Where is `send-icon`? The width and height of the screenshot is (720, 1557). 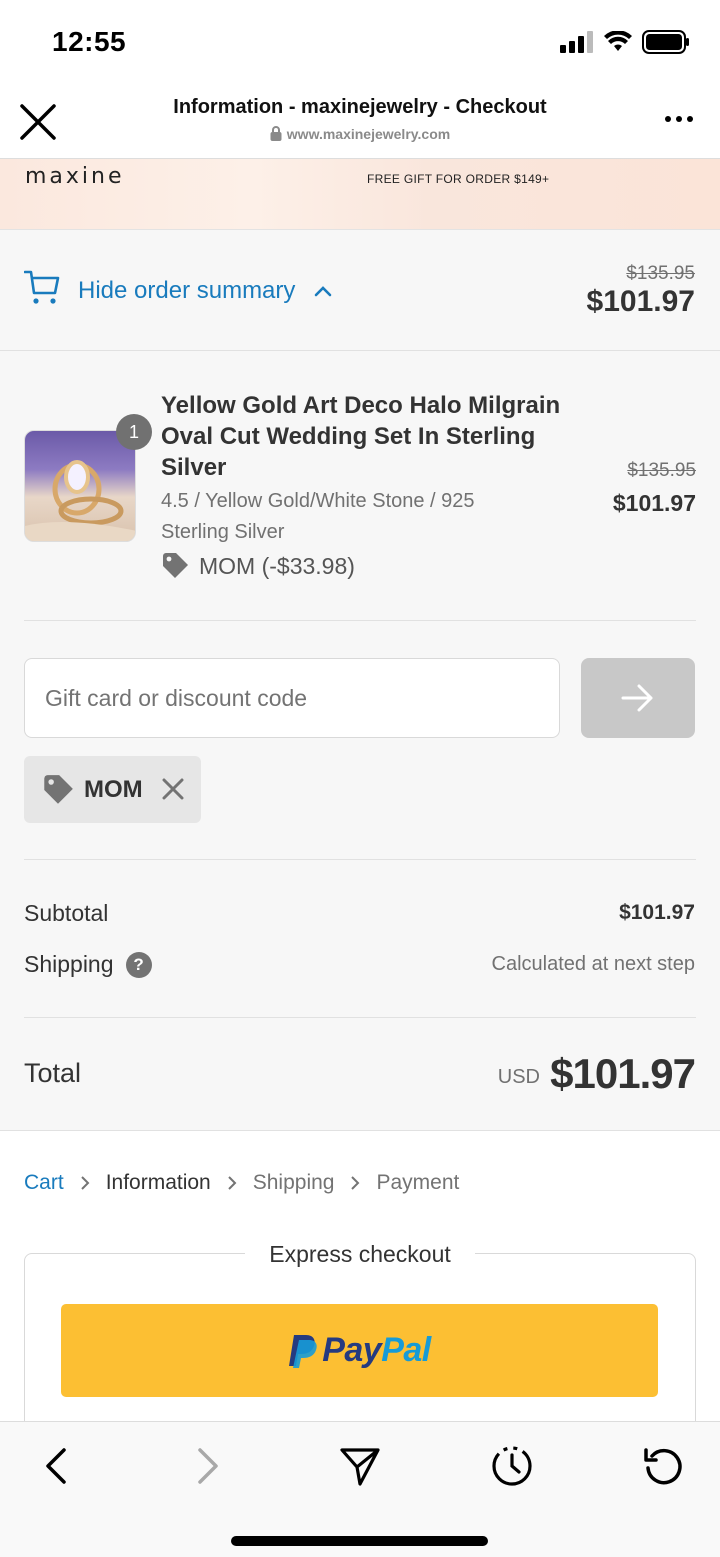
send-icon is located at coordinates (360, 1466).